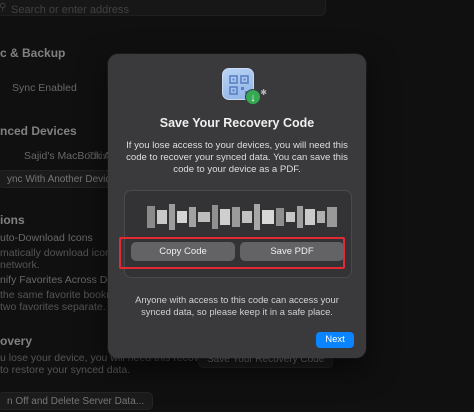  What do you see at coordinates (292, 251) in the screenshot?
I see `save-pdf-button: Save PDF` at bounding box center [292, 251].